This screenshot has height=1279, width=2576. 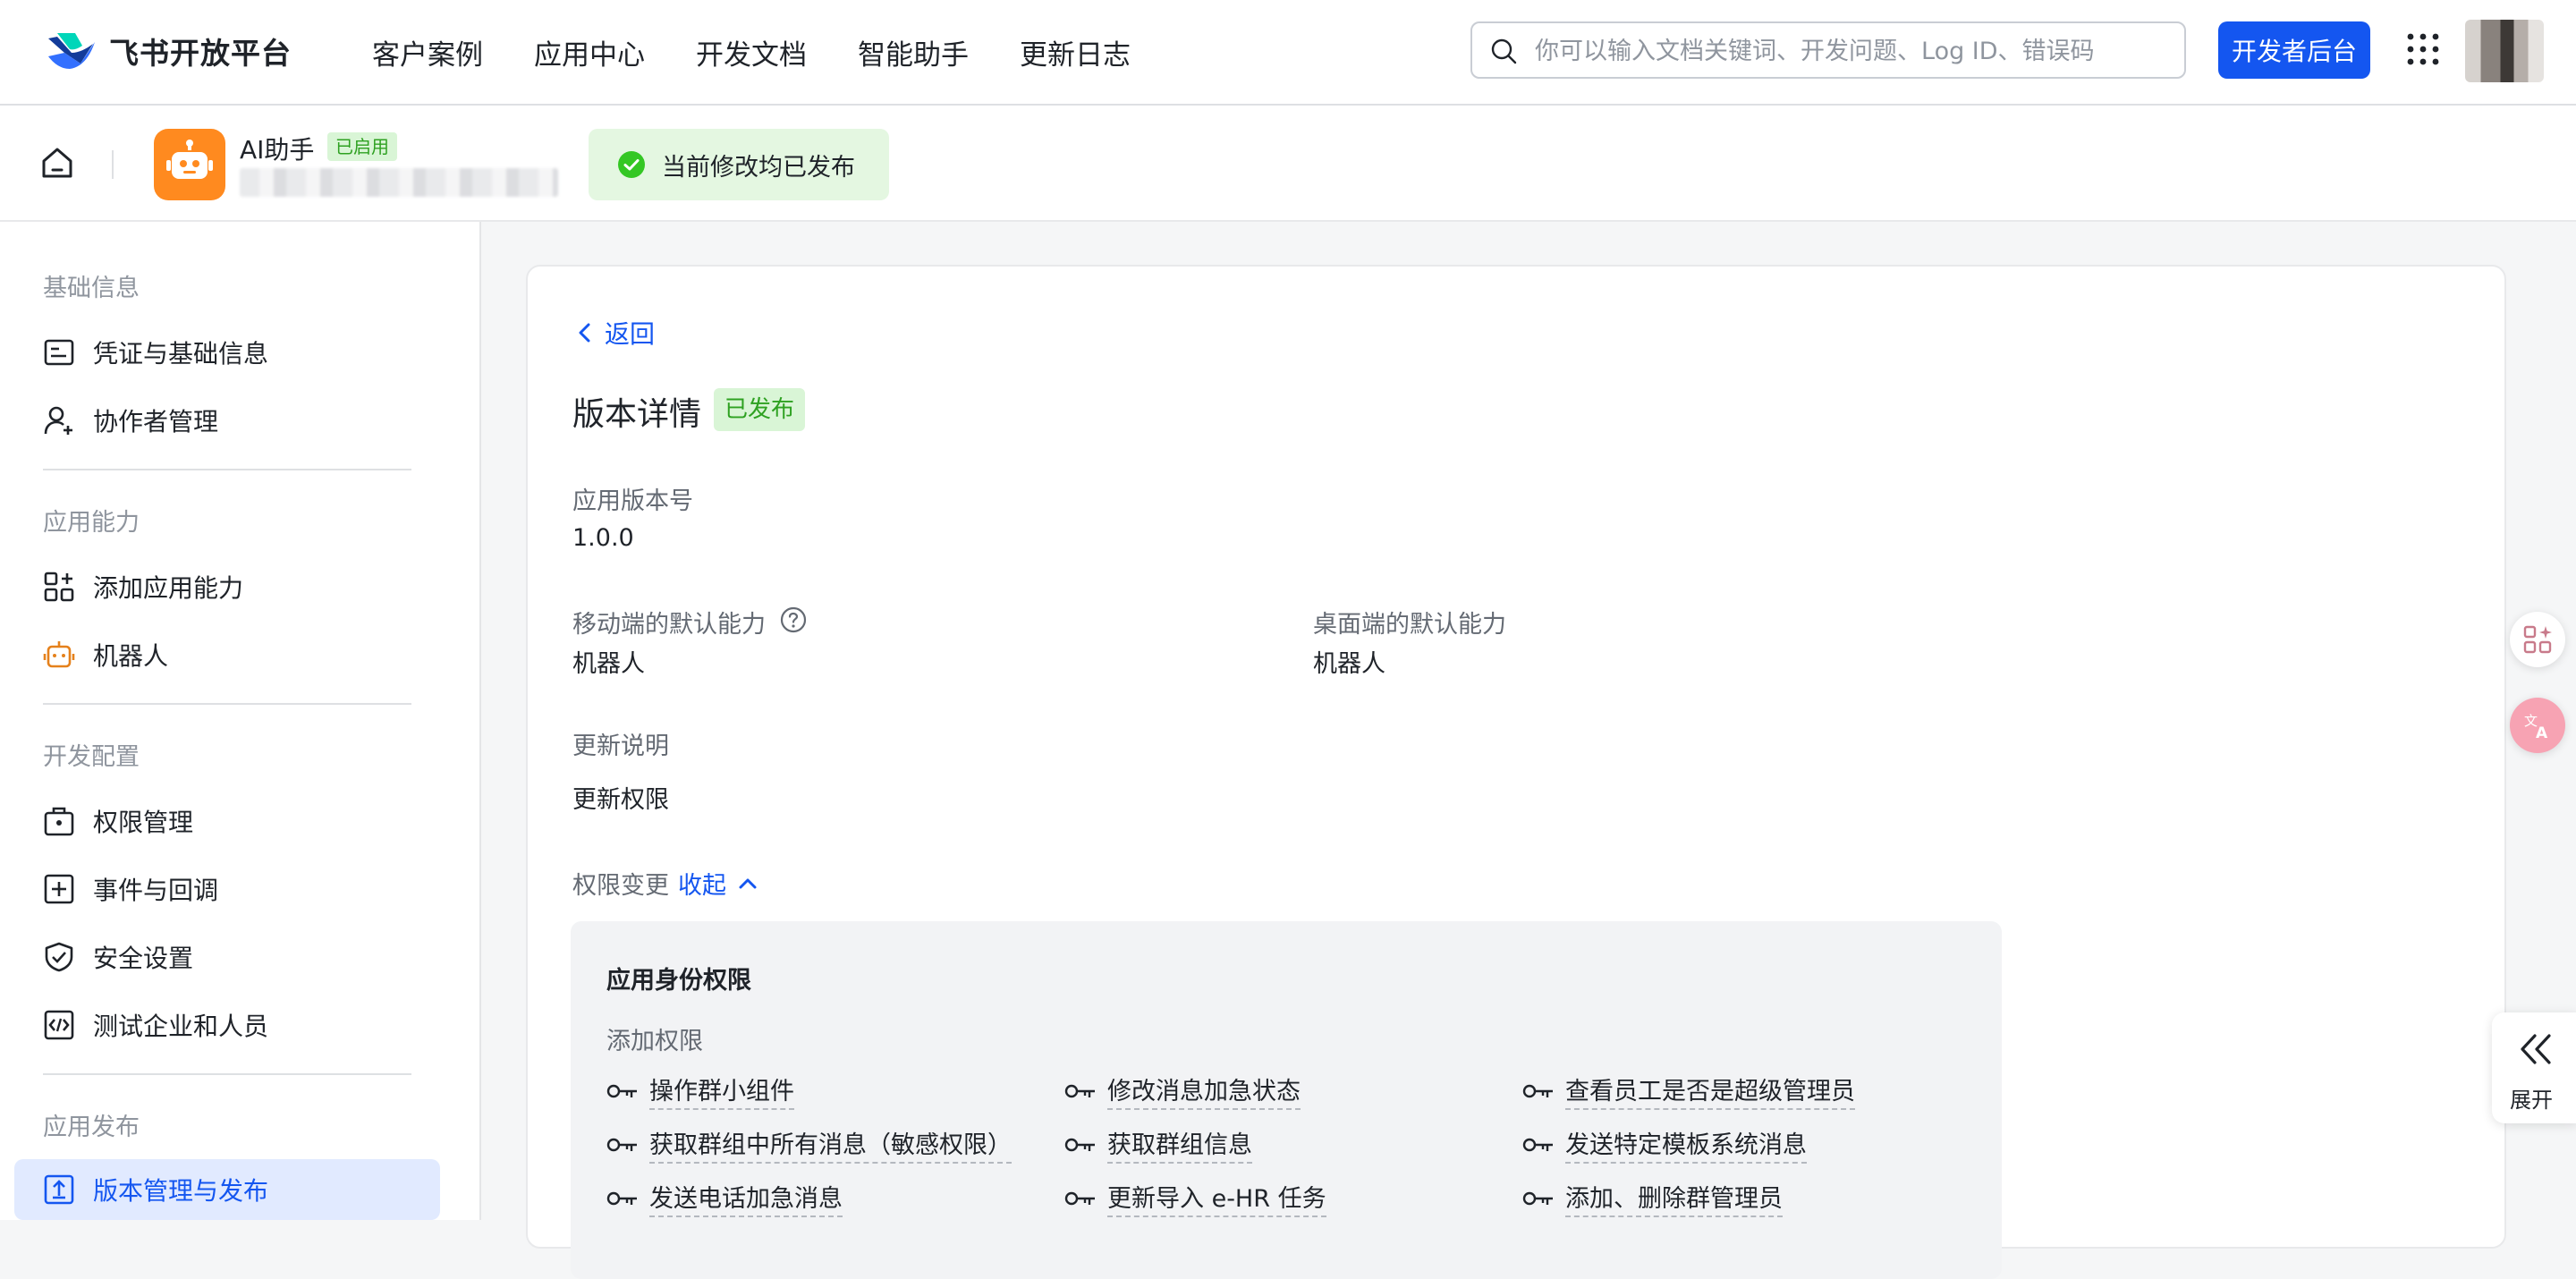 I want to click on nav-item-docs: 开发文档, so click(x=751, y=52).